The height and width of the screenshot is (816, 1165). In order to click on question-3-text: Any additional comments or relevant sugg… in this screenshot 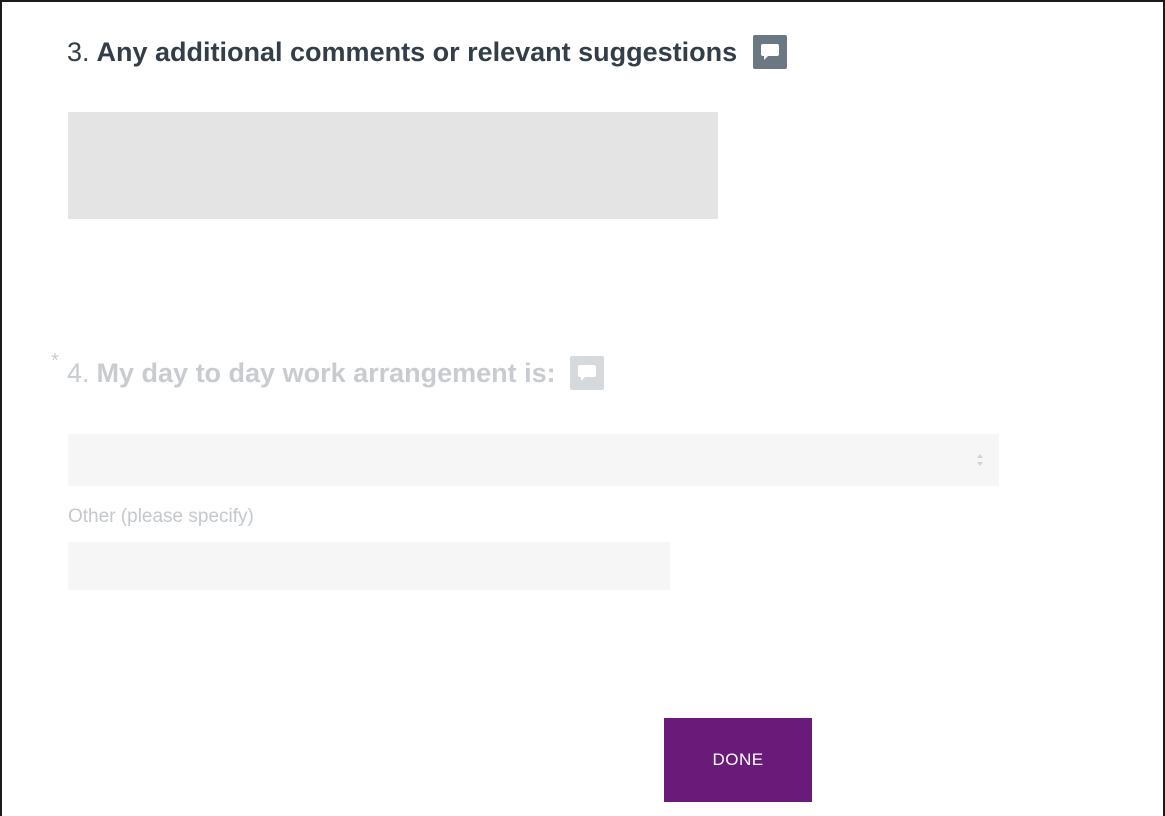, I will do `click(417, 52)`.